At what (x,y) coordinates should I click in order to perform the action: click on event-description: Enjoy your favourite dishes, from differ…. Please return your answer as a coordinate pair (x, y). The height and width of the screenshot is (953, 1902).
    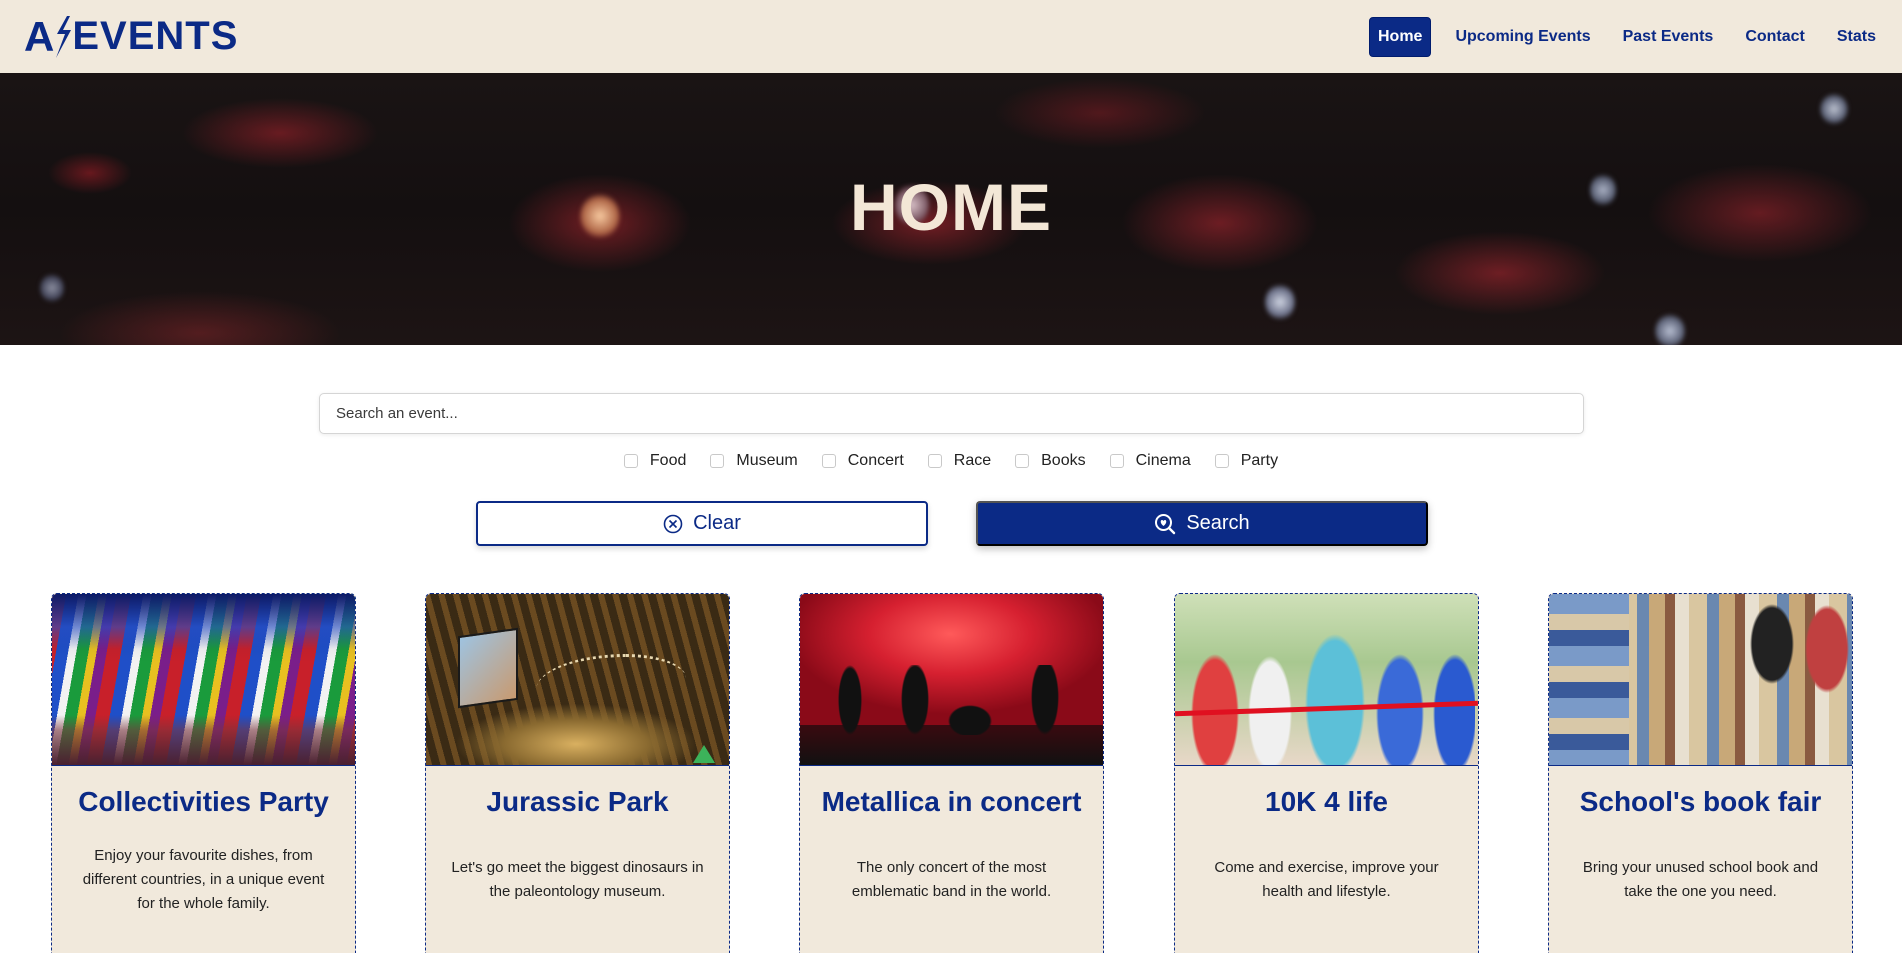
    Looking at the image, I should click on (203, 879).